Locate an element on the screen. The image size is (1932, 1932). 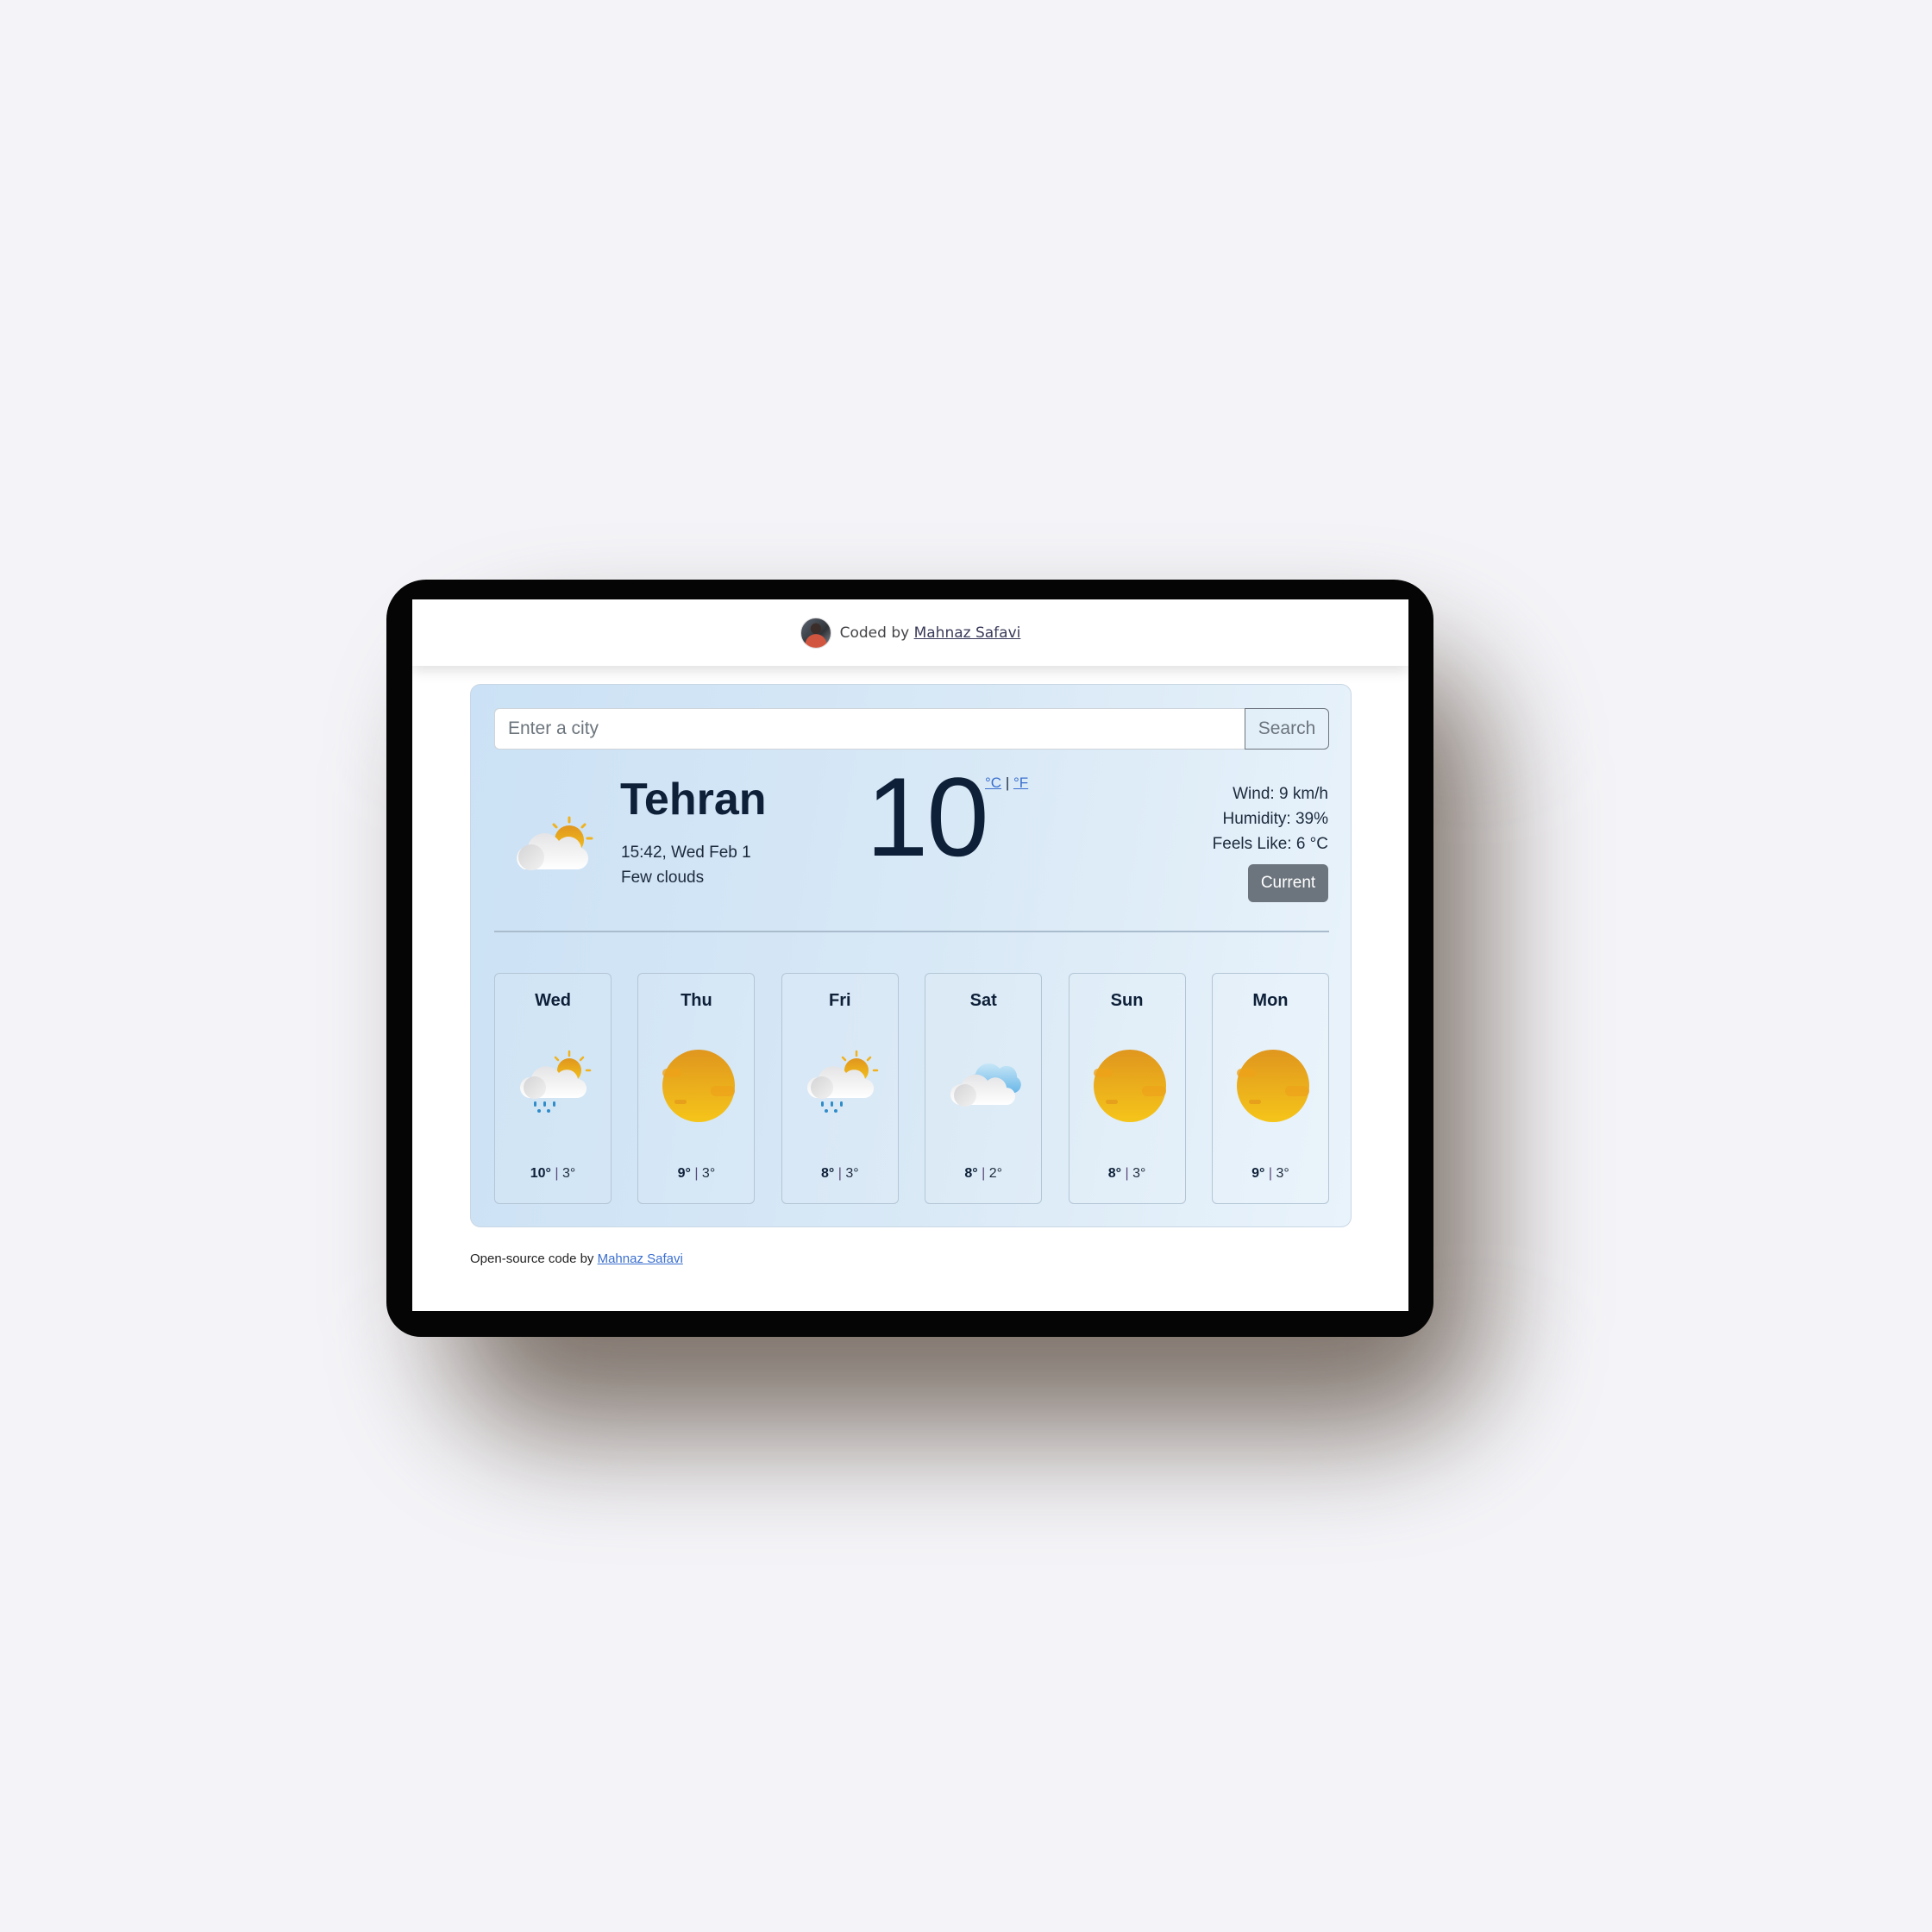
forecast-temps: 8° | 2° is located at coordinates (983, 1174).